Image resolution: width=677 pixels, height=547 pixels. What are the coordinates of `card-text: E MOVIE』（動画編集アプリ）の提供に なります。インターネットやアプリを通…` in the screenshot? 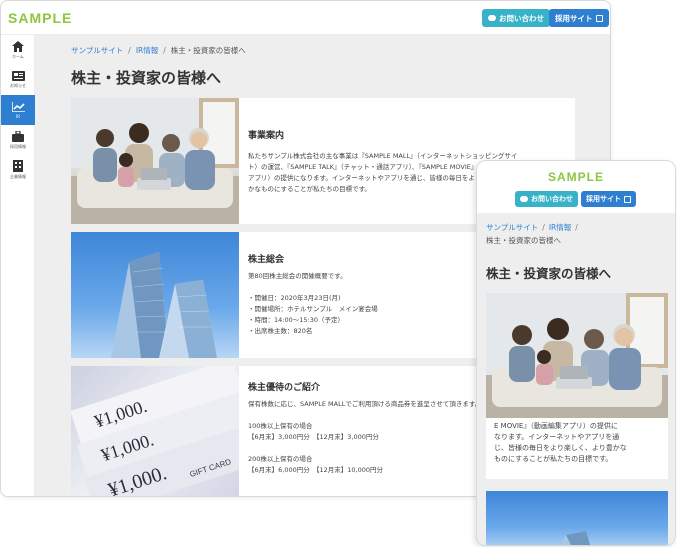 It's located at (560, 442).